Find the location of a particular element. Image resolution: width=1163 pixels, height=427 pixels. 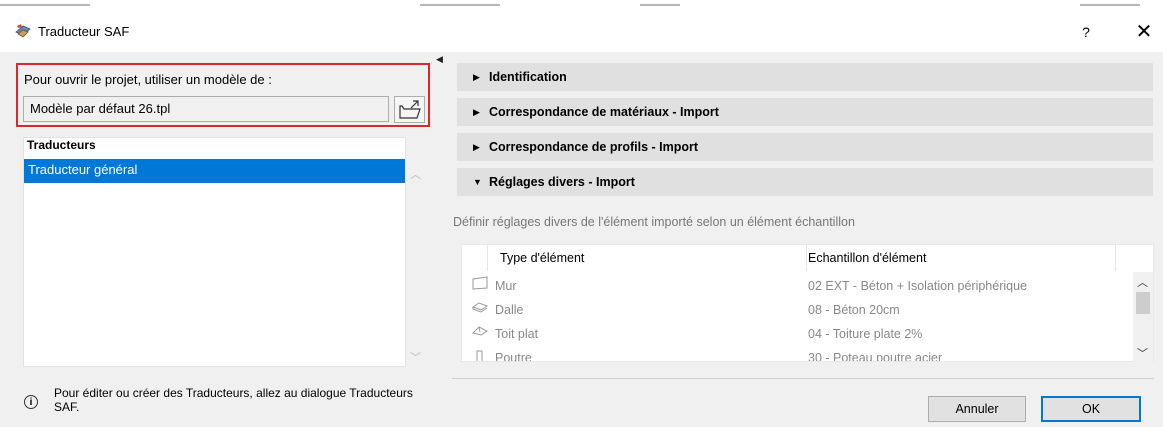

info-icon: i is located at coordinates (31, 402).